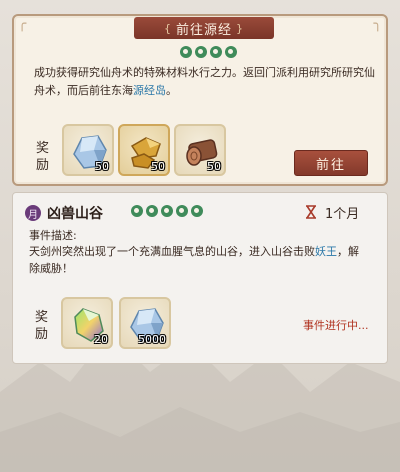 Image resolution: width=400 pixels, height=472 pixels. I want to click on hourglass-icon, so click(311, 212).